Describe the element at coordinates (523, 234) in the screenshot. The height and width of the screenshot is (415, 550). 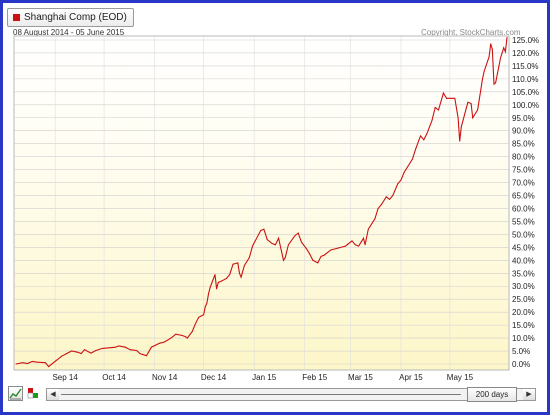
I see `y-tick-label: 50.0%` at that location.